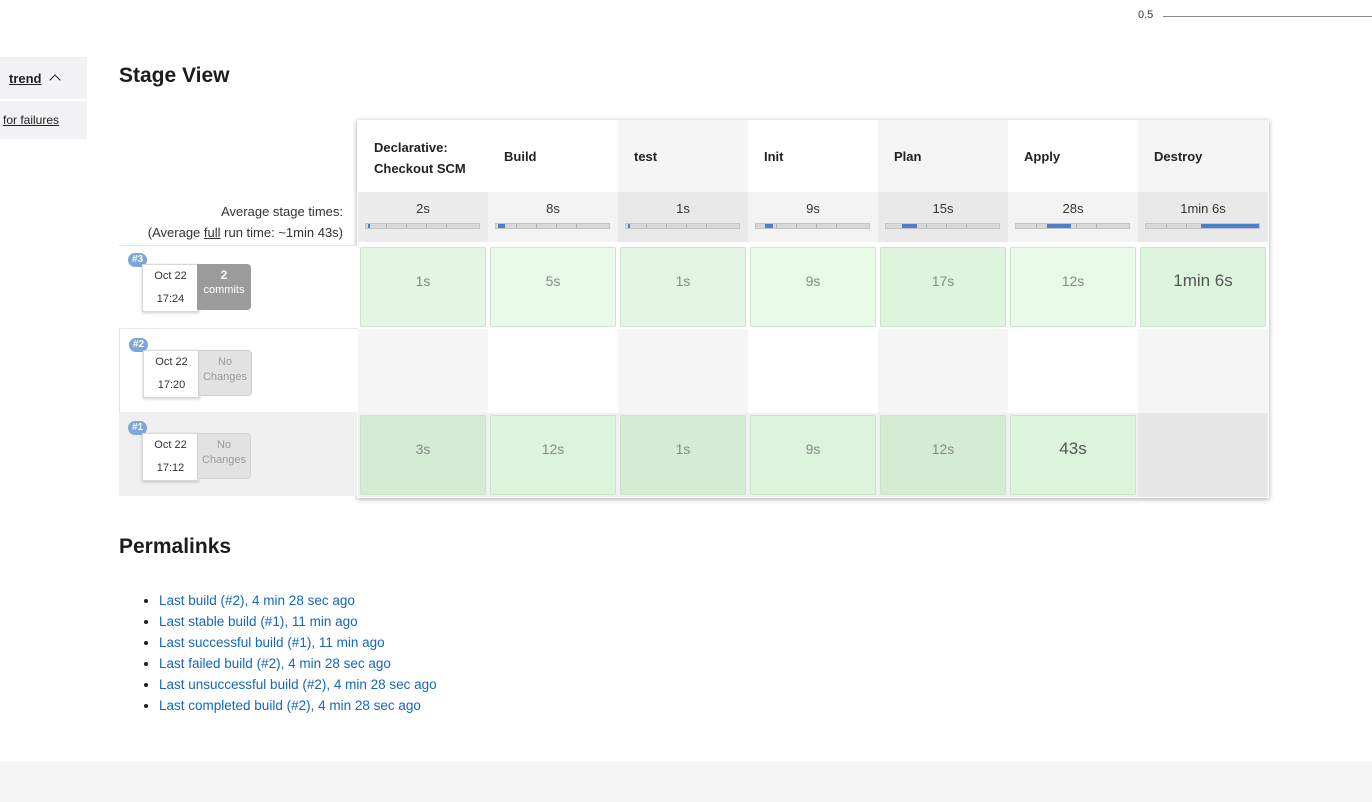  I want to click on zoom-scale-line, so click(1267, 16).